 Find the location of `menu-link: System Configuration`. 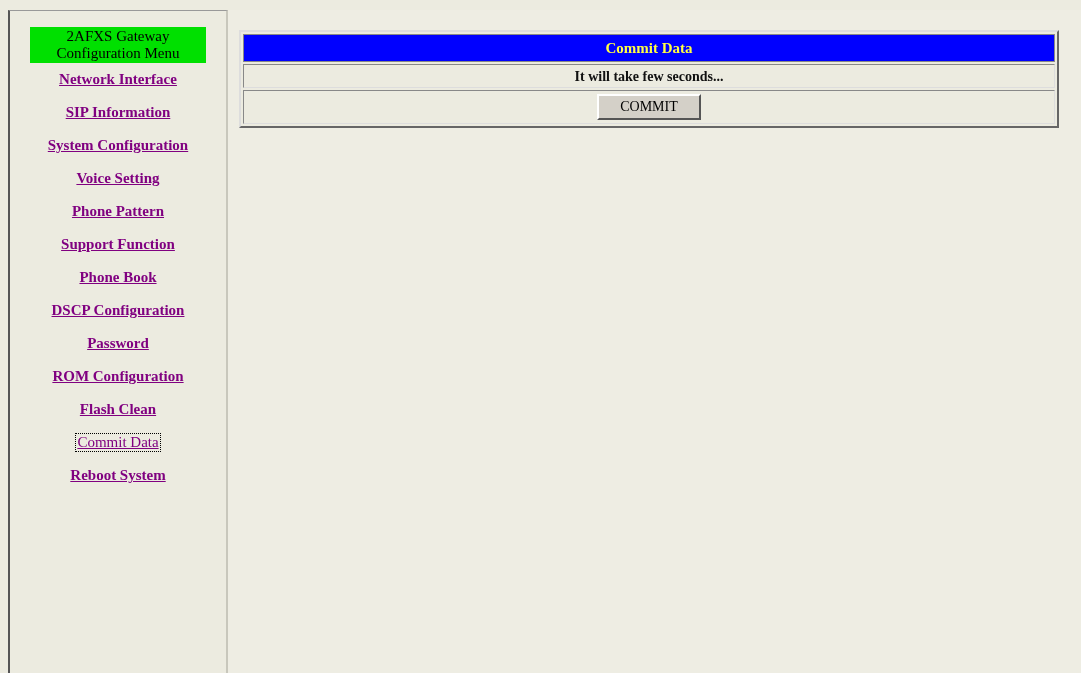

menu-link: System Configuration is located at coordinates (118, 145).